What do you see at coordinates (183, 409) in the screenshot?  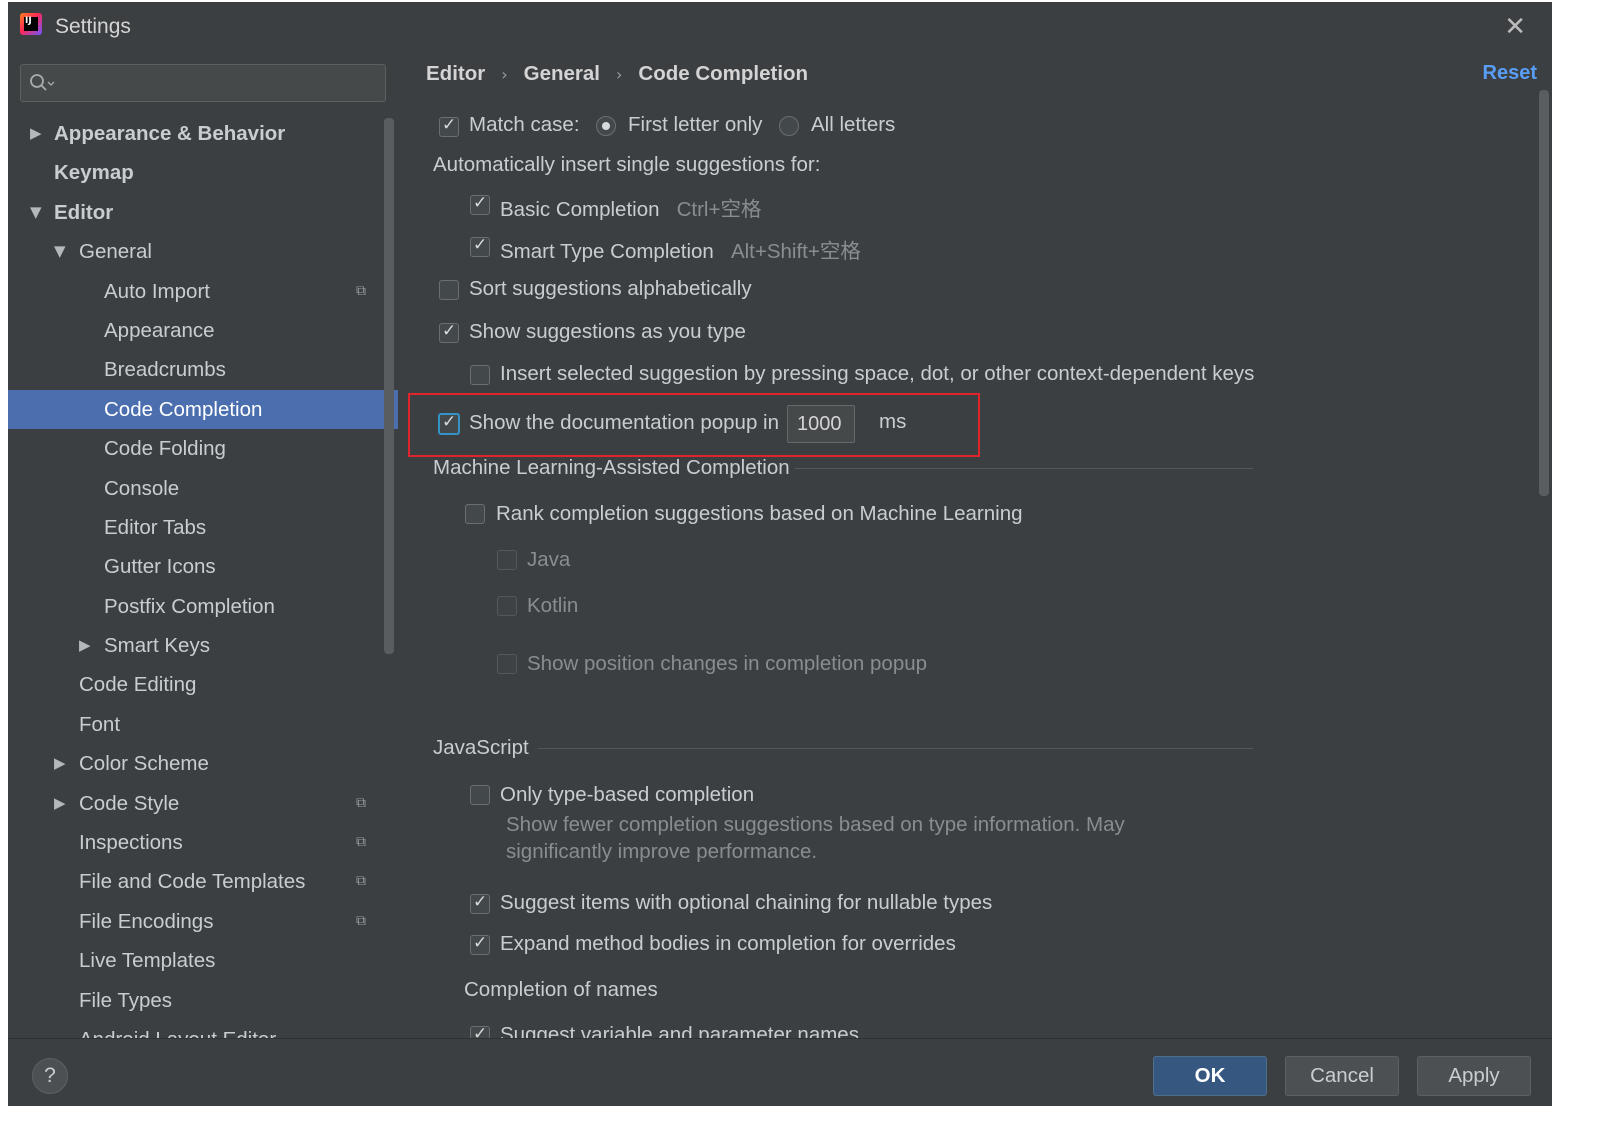 I see `tree-item-label: Code Completion` at bounding box center [183, 409].